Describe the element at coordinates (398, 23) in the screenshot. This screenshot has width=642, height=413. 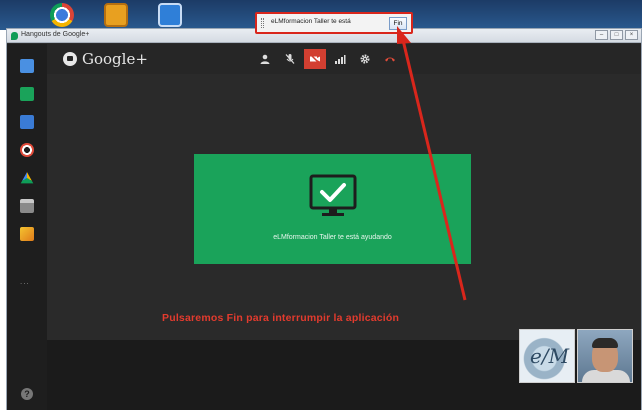
I see `stop-sharing-button: Fin` at that location.